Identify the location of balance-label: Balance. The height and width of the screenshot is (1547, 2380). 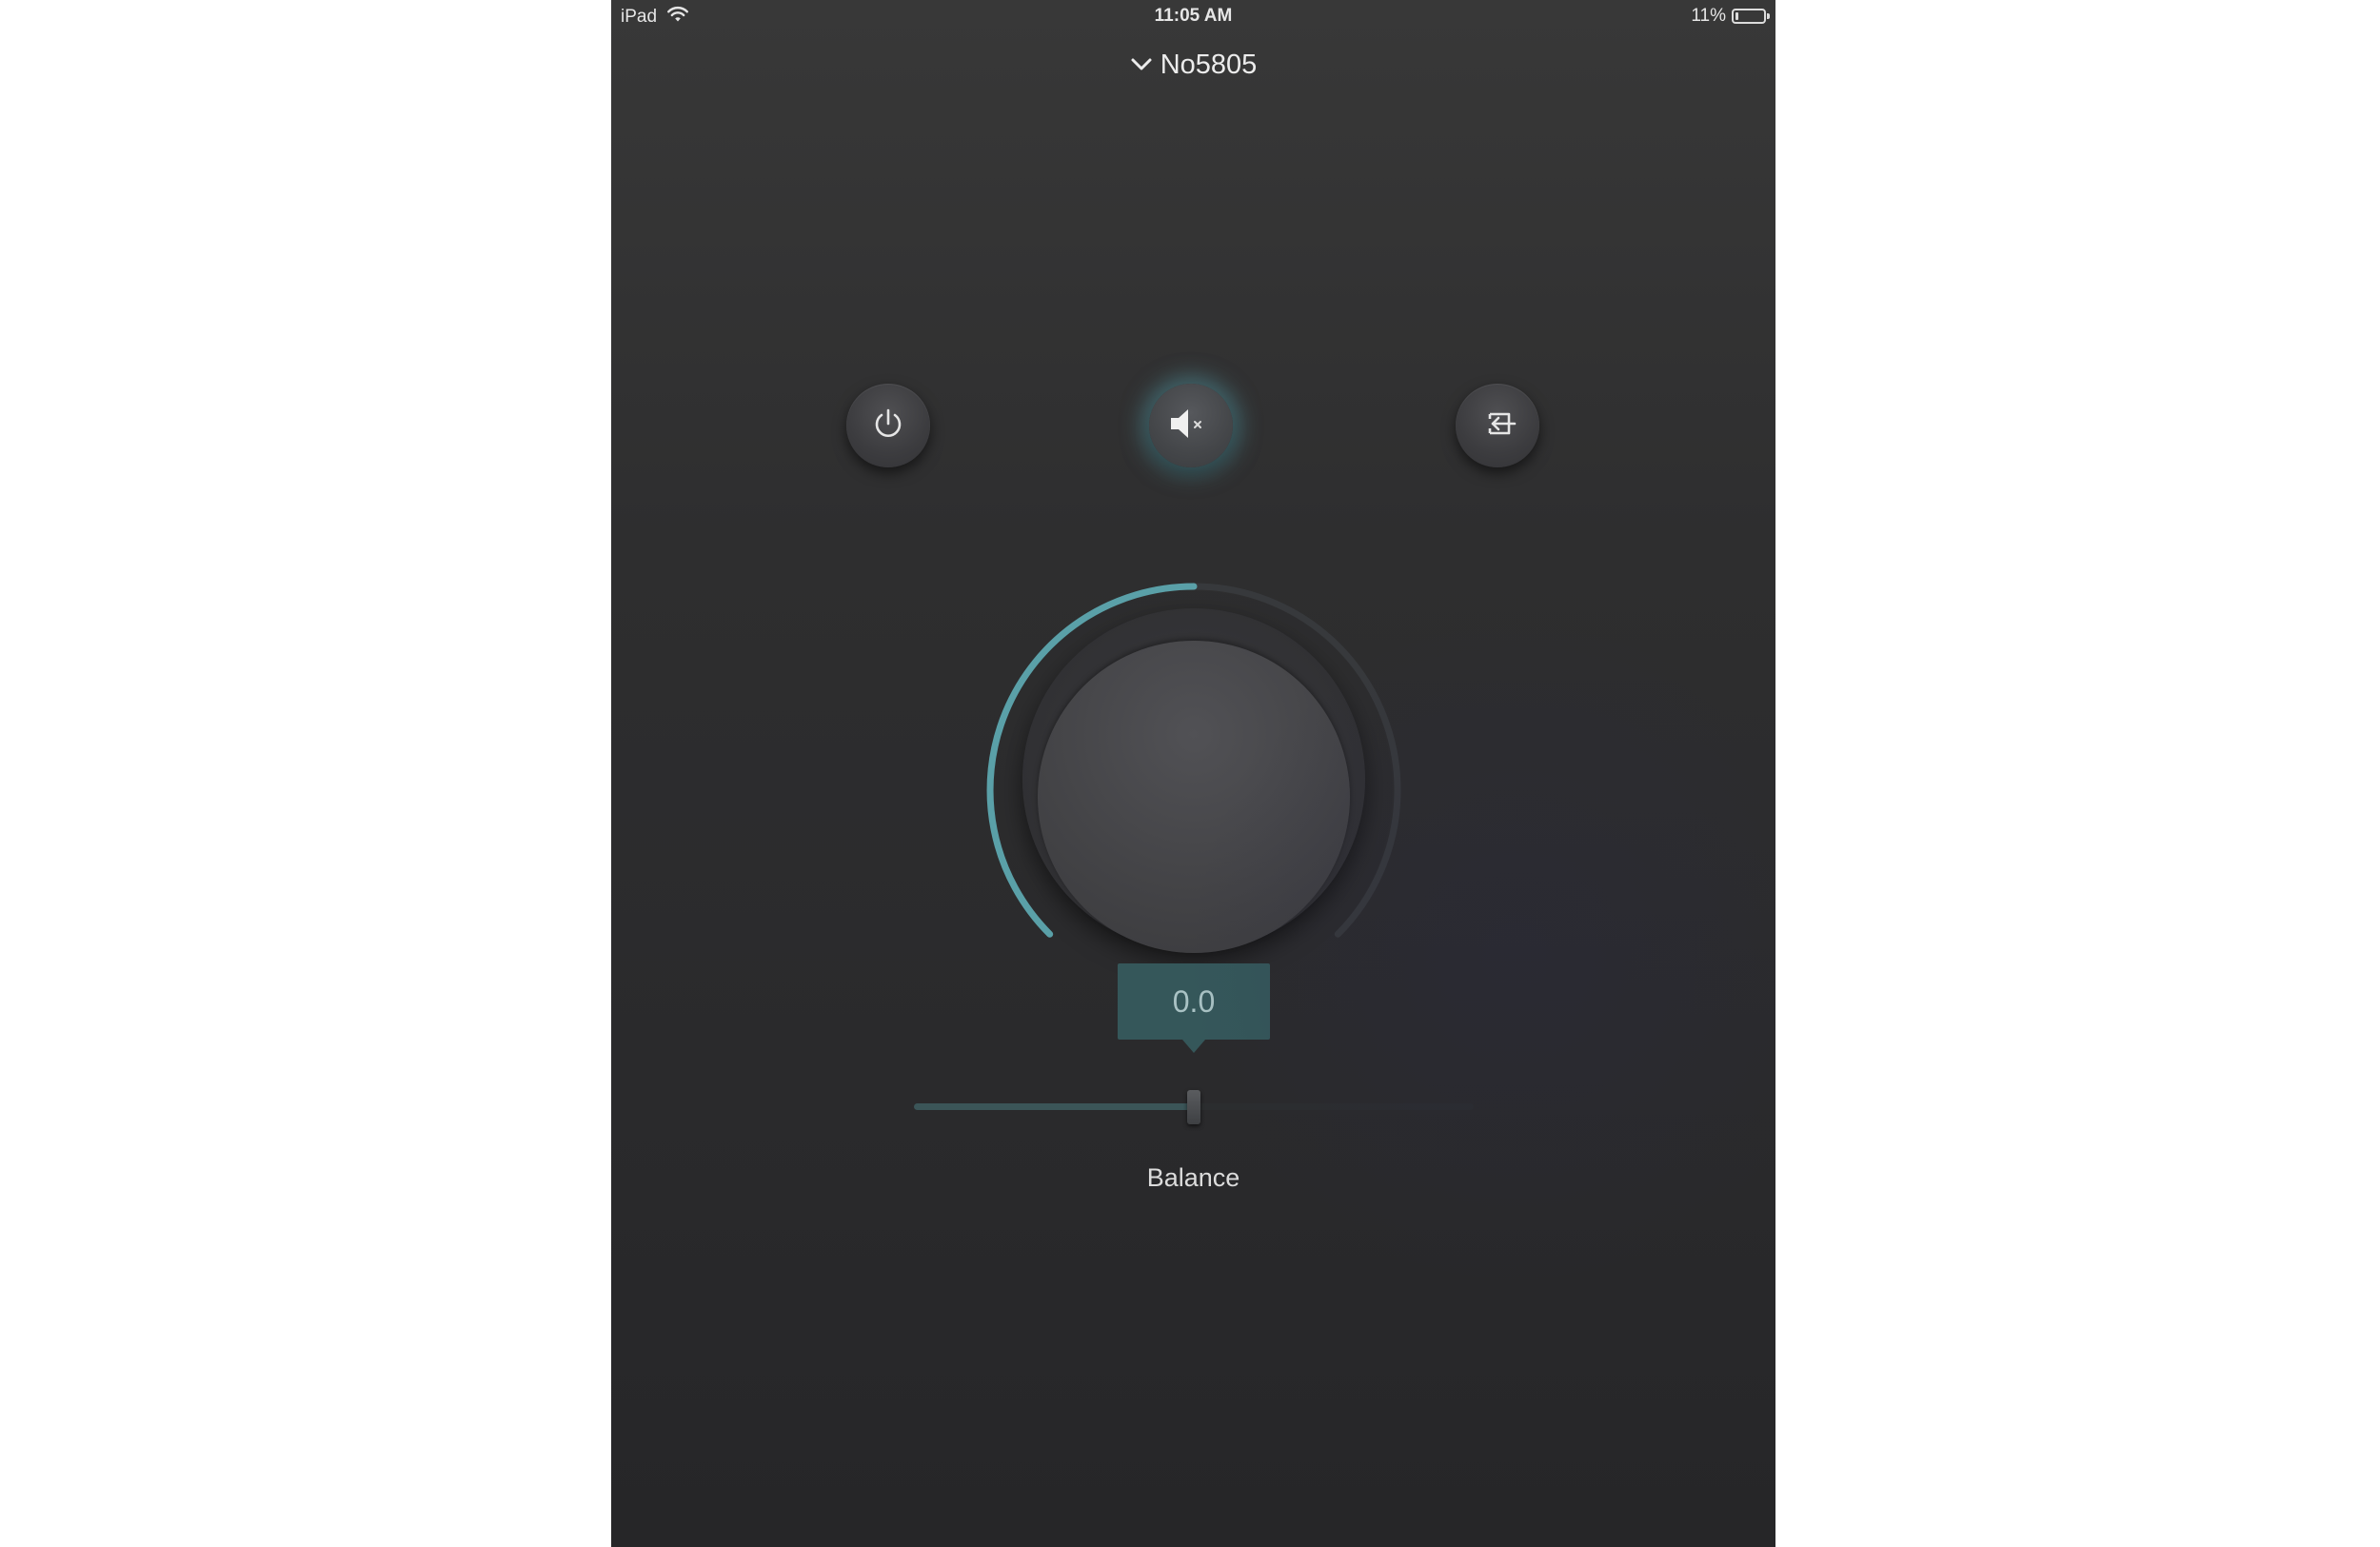
(1193, 1177).